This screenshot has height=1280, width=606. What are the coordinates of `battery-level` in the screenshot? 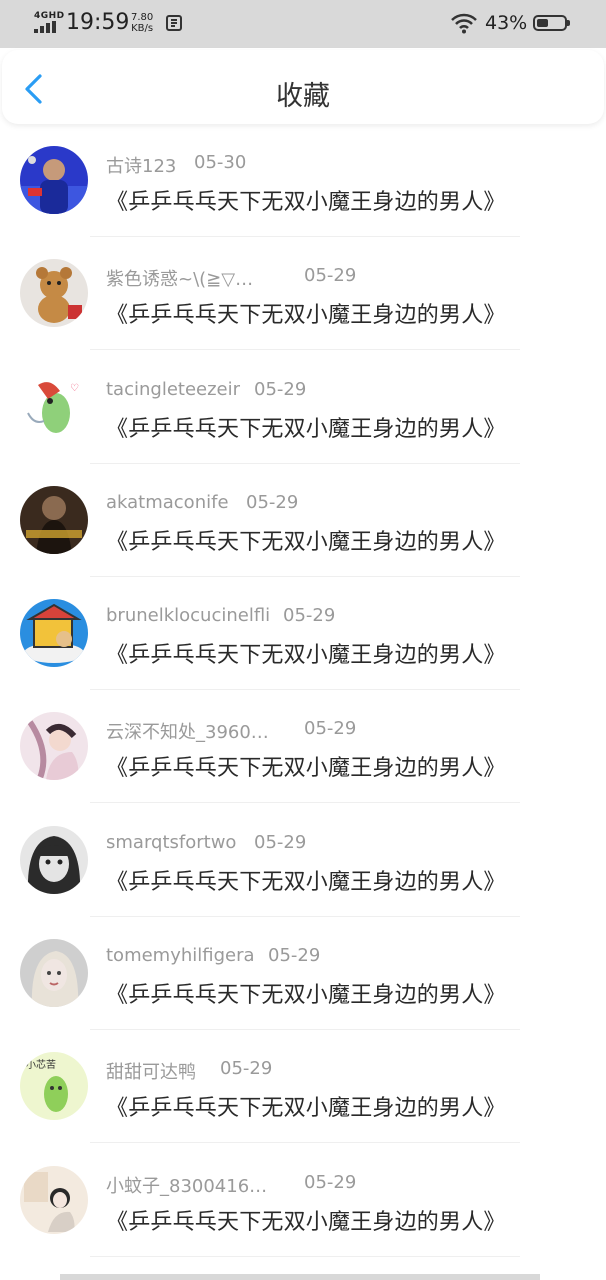 It's located at (542, 23).